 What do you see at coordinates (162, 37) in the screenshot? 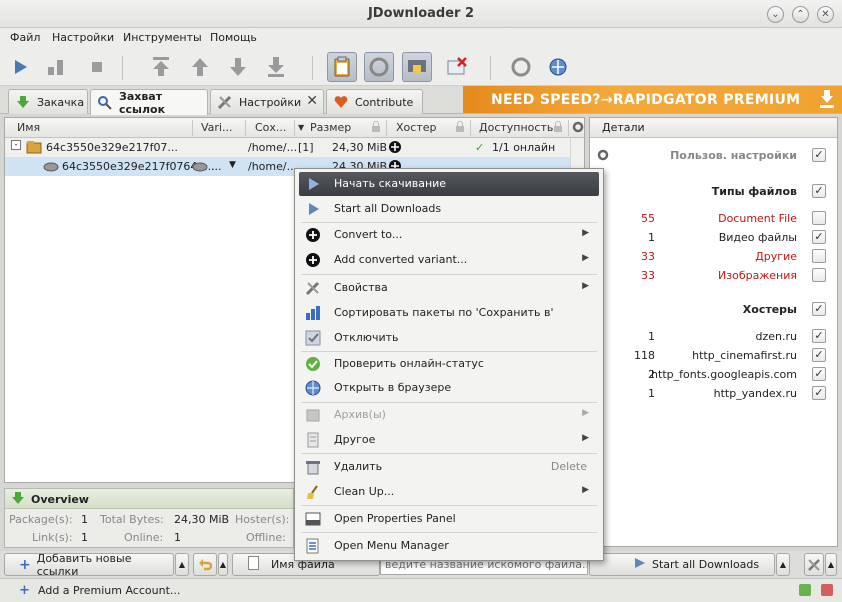
I see `menu-tools: Инструменты` at bounding box center [162, 37].